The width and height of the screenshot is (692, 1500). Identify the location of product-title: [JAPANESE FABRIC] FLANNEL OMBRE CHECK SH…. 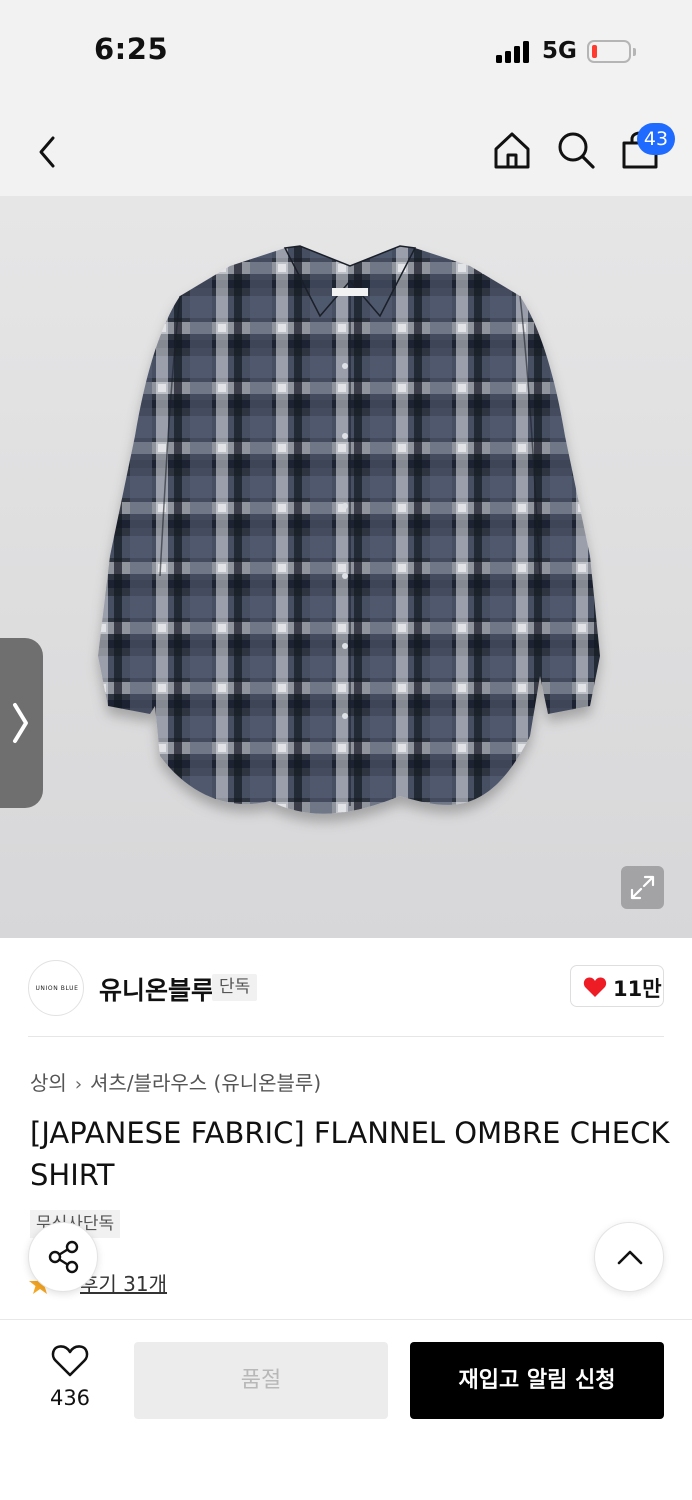
(350, 1154).